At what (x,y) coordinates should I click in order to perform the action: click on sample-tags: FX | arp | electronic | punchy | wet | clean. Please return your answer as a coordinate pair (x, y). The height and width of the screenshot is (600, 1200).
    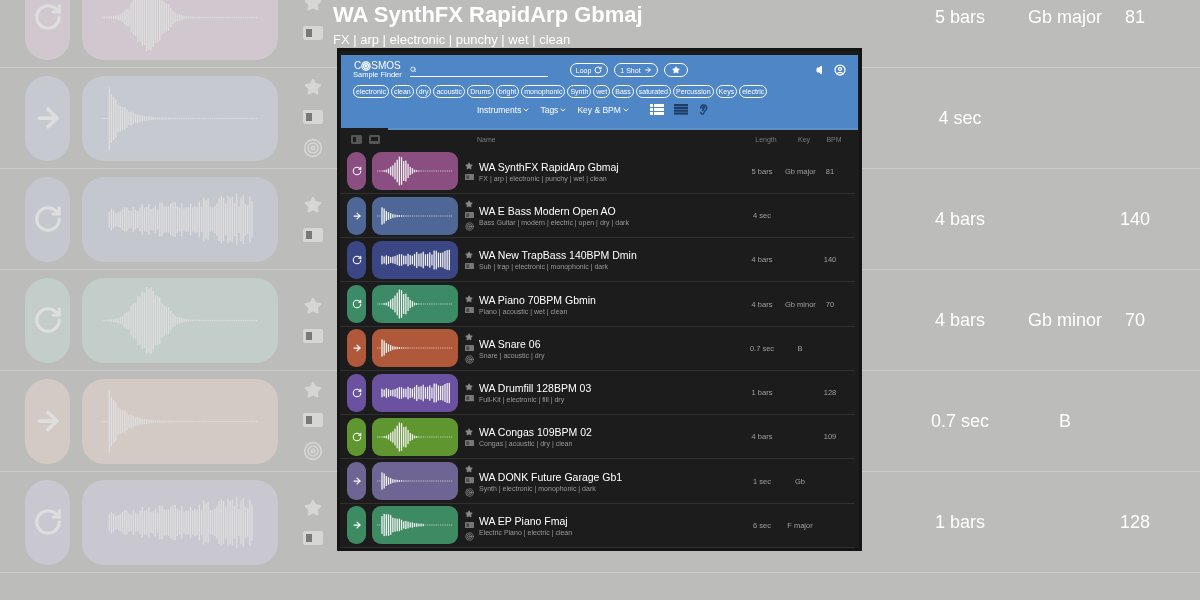
    Looking at the image, I should click on (619, 39).